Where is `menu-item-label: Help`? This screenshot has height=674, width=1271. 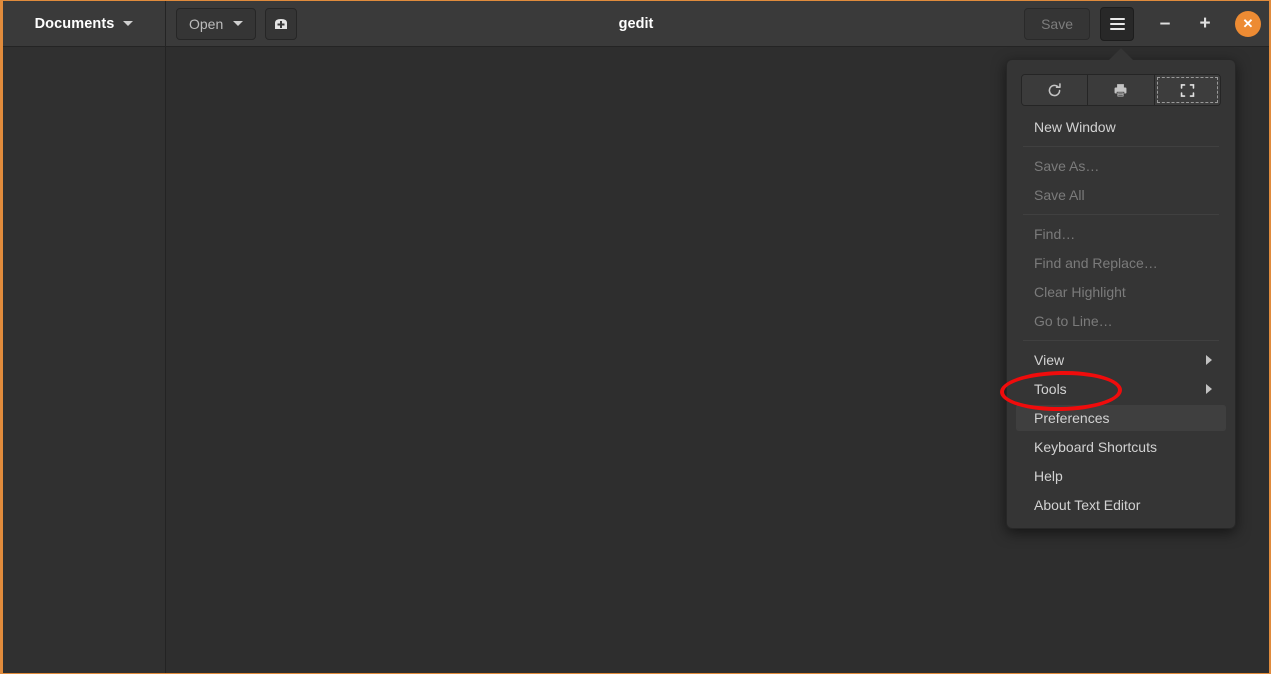 menu-item-label: Help is located at coordinates (1048, 476).